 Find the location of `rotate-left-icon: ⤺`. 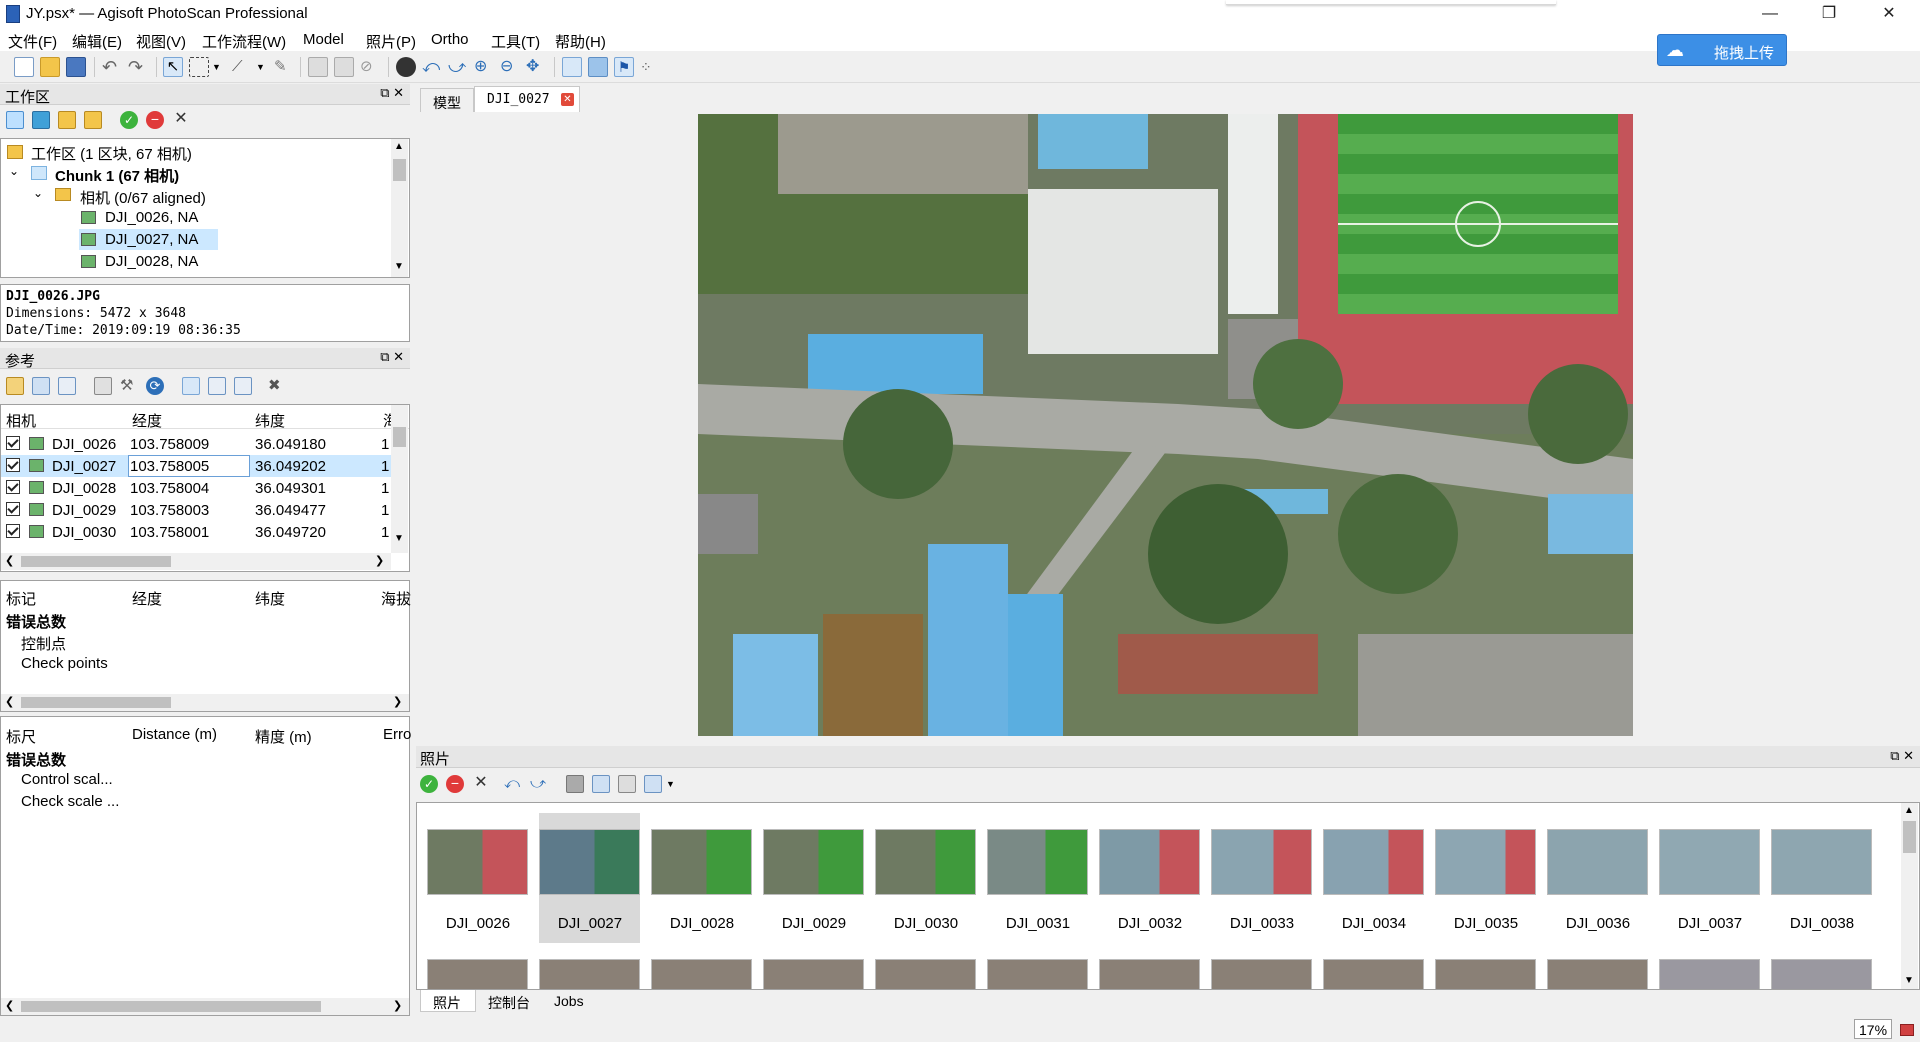

rotate-left-icon: ⤺ is located at coordinates (432, 67).